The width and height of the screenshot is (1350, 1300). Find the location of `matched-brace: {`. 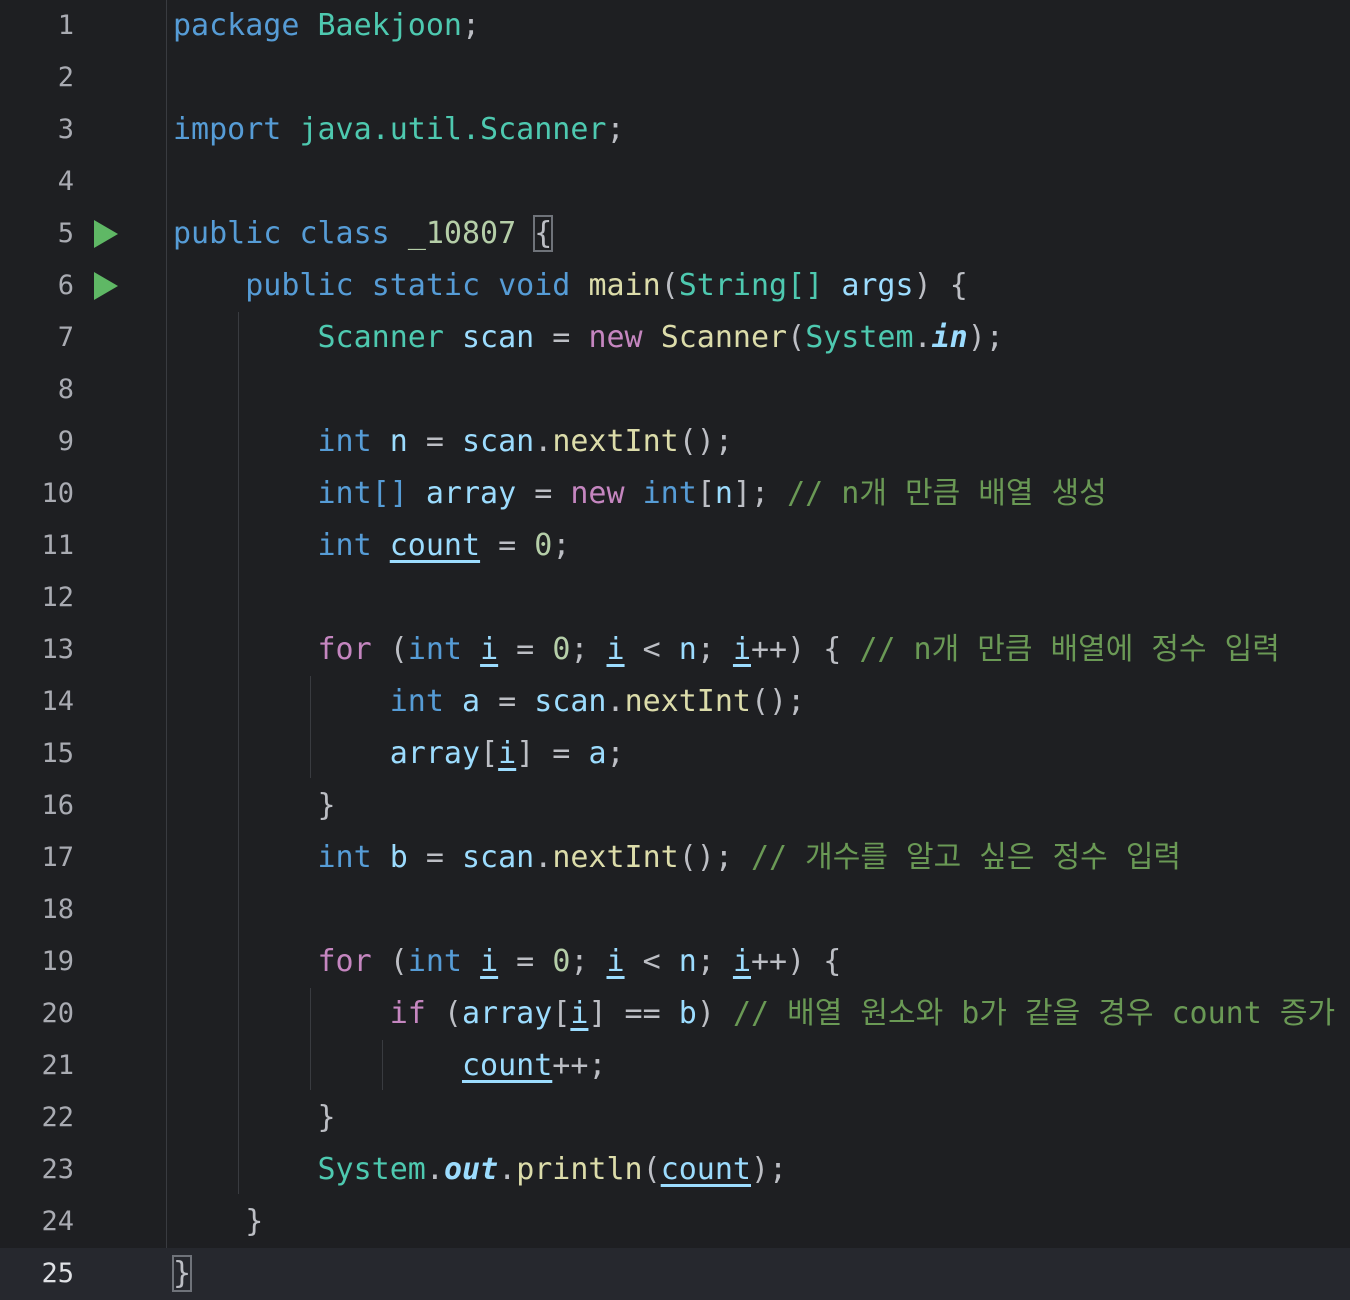

matched-brace: { is located at coordinates (543, 233).